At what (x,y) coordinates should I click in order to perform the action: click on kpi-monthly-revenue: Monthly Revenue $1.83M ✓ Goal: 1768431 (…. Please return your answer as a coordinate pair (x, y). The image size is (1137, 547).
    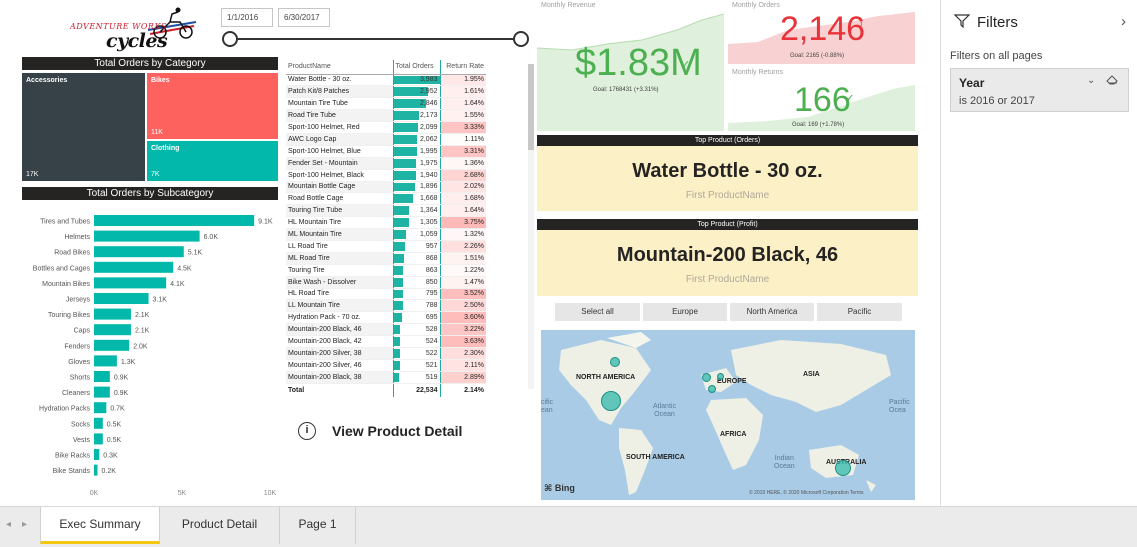
    Looking at the image, I should click on (630, 65).